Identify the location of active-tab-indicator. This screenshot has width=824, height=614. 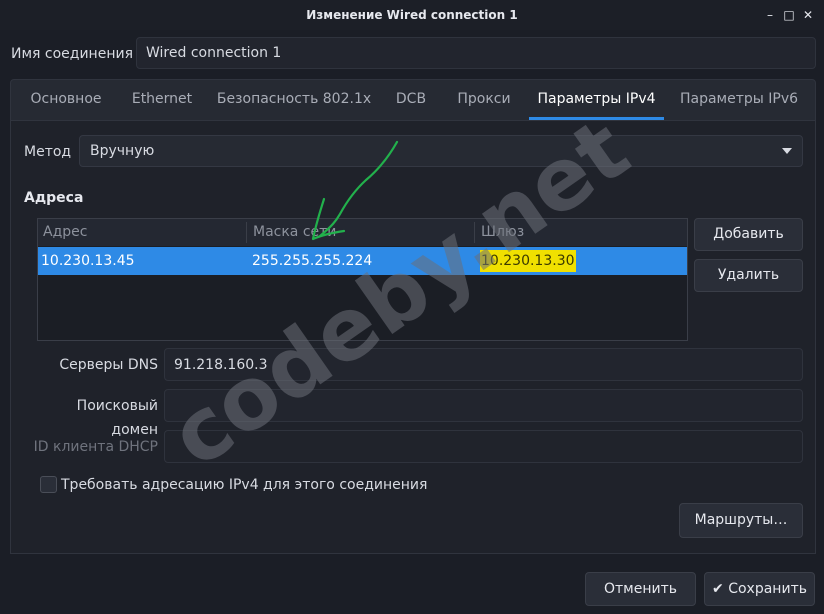
(596, 118).